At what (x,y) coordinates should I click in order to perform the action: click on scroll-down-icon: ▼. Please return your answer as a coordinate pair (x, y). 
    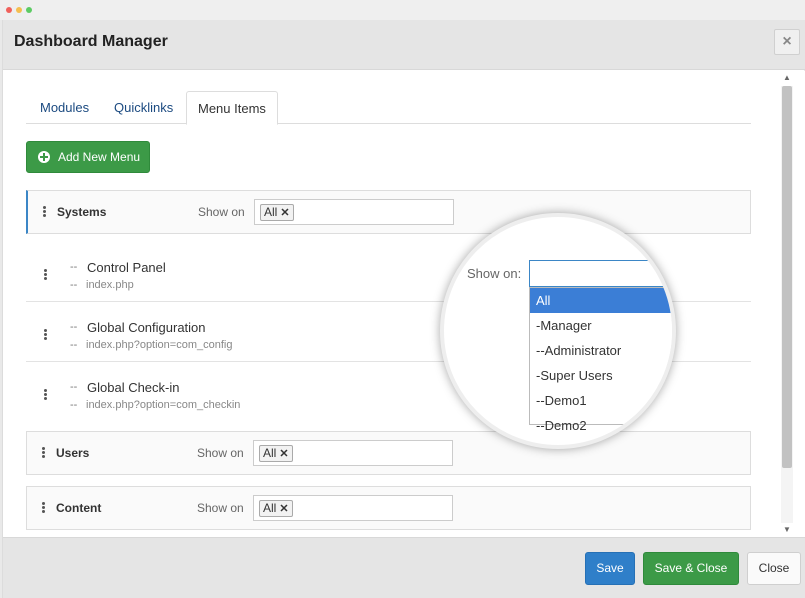
    Looking at the image, I should click on (787, 529).